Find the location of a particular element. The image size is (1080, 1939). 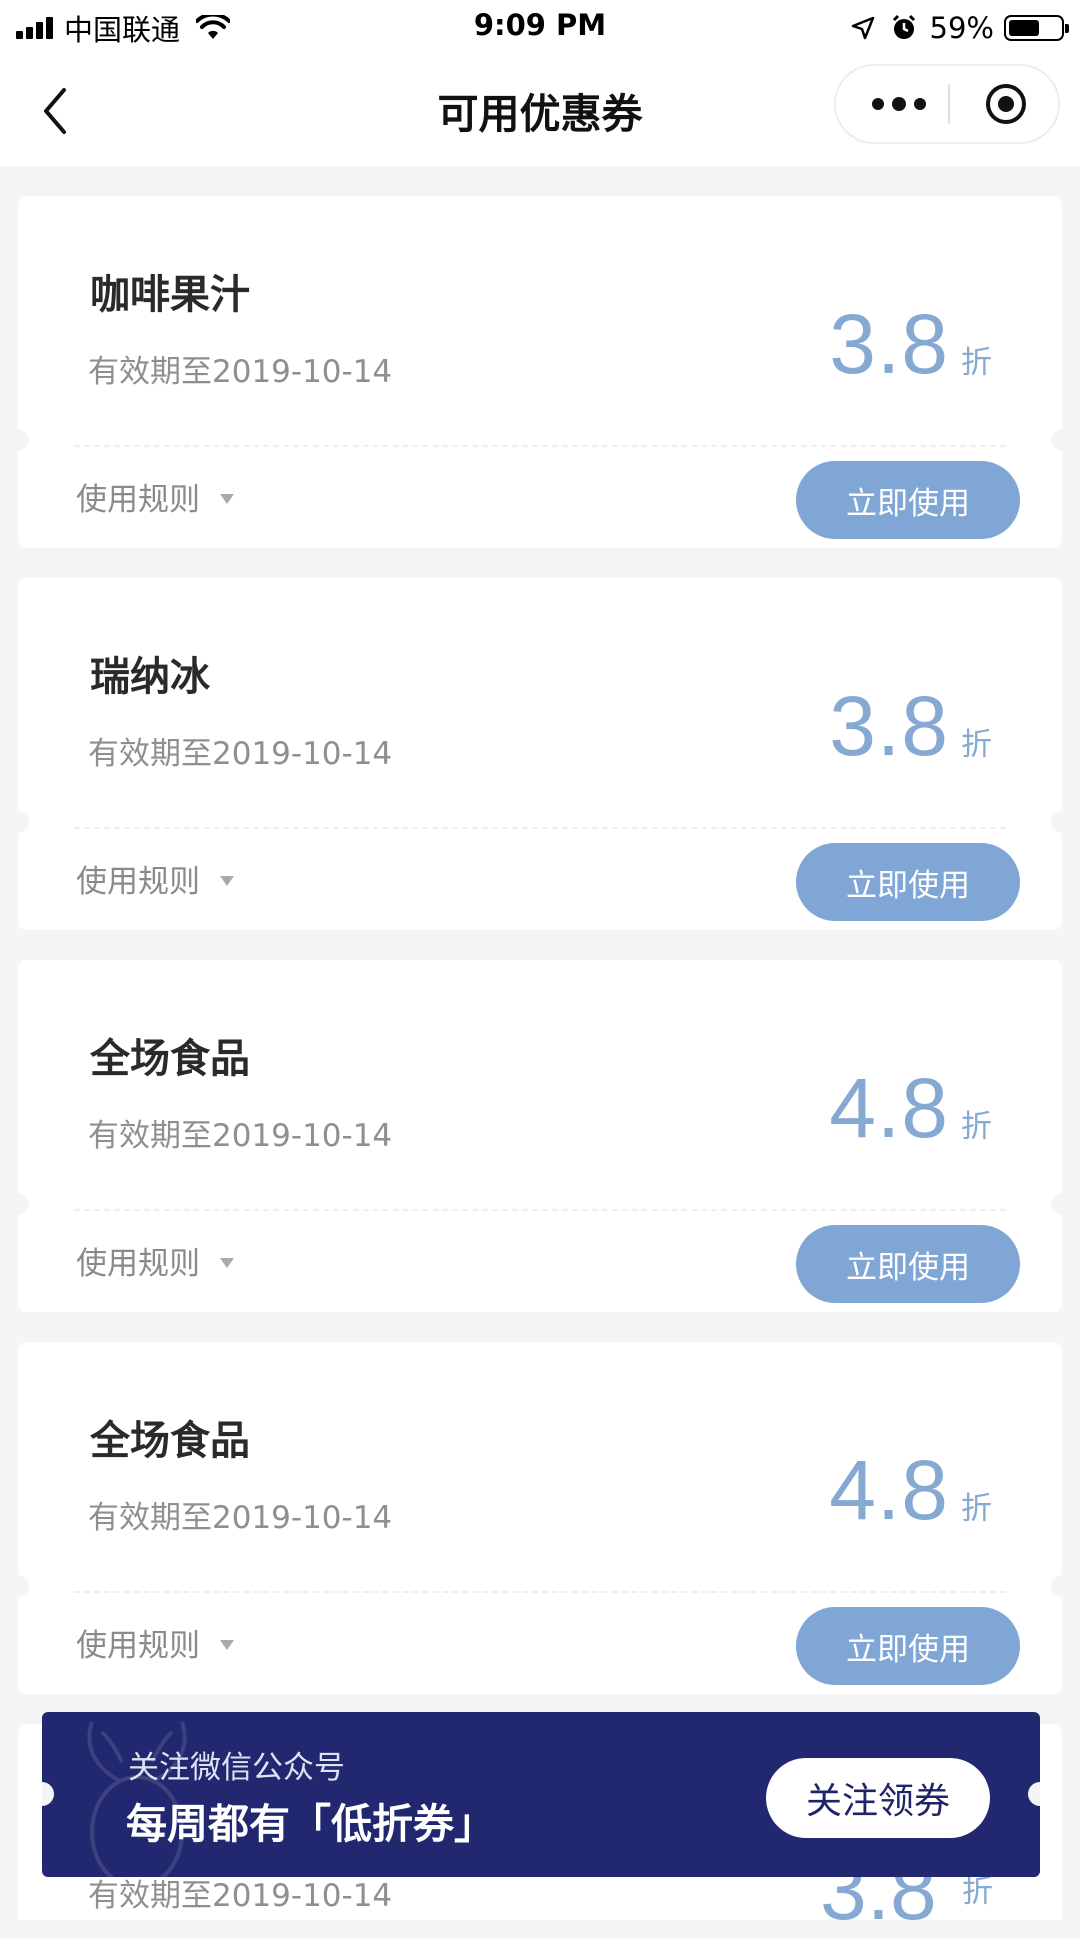

battery-percent: 59% is located at coordinates (961, 28).